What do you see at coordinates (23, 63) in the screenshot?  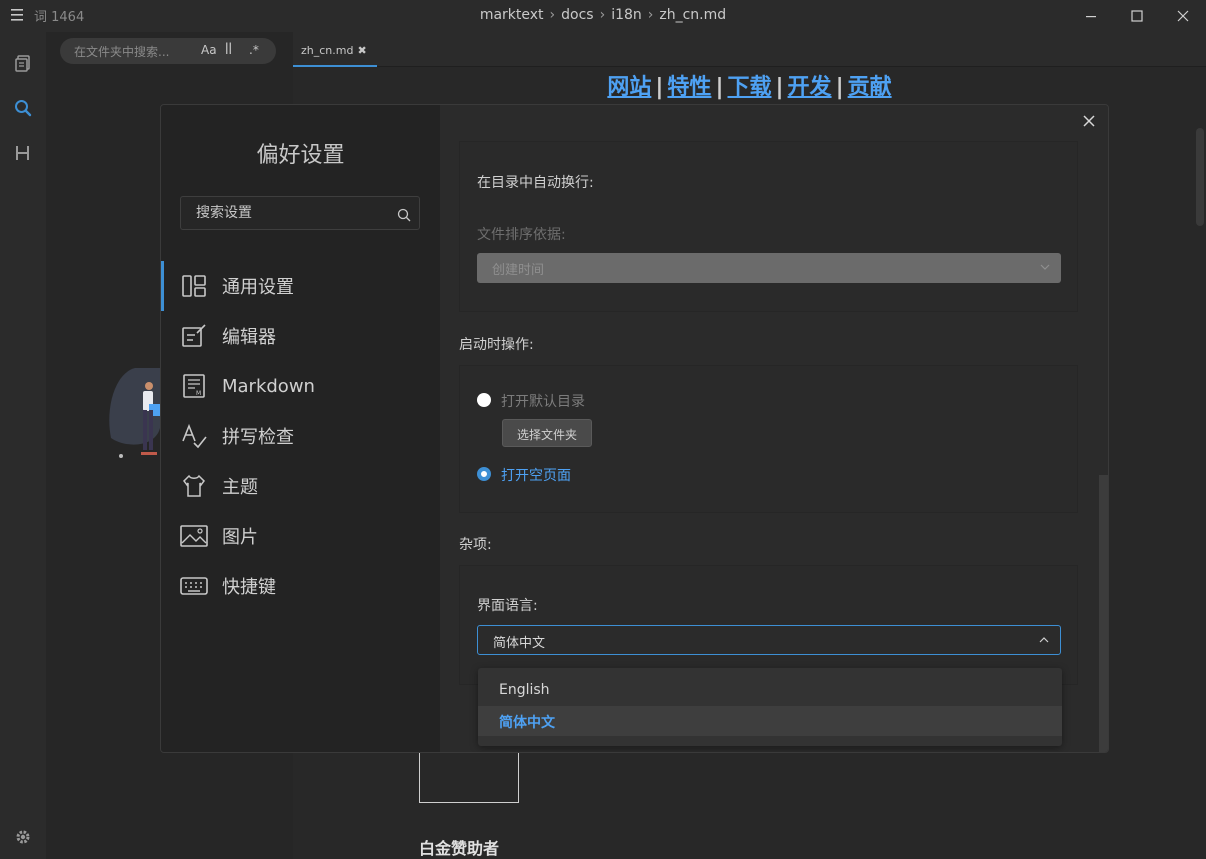 I see `files-icon` at bounding box center [23, 63].